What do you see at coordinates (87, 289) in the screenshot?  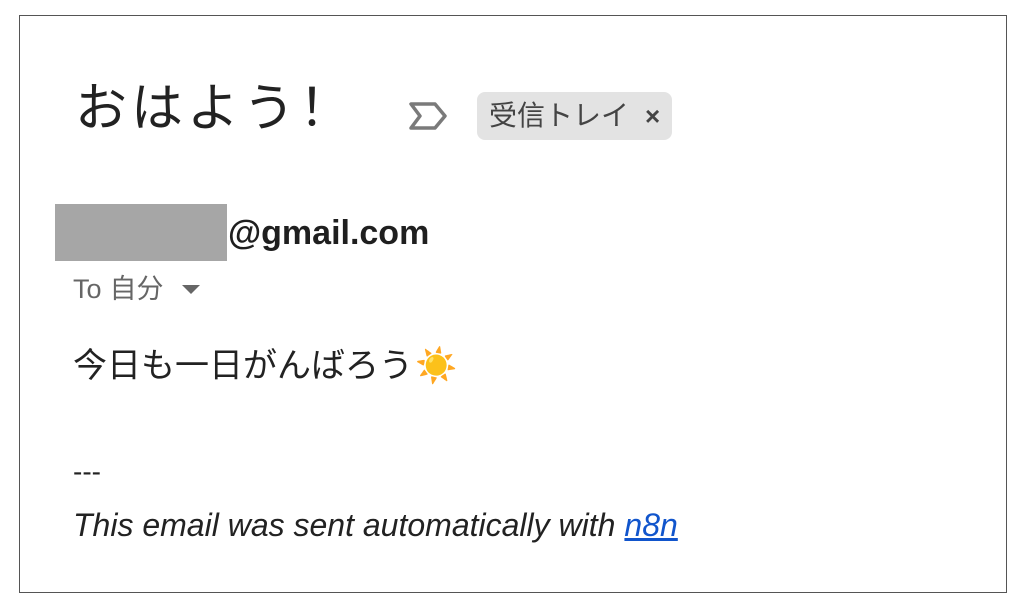 I see `recipient-prefix: To` at bounding box center [87, 289].